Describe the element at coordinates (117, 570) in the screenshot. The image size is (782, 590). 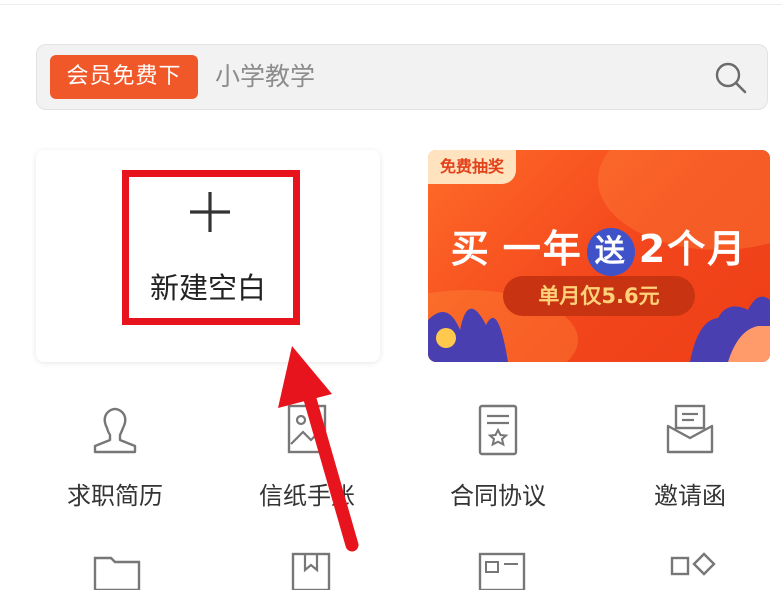
I see `folder-icon` at that location.